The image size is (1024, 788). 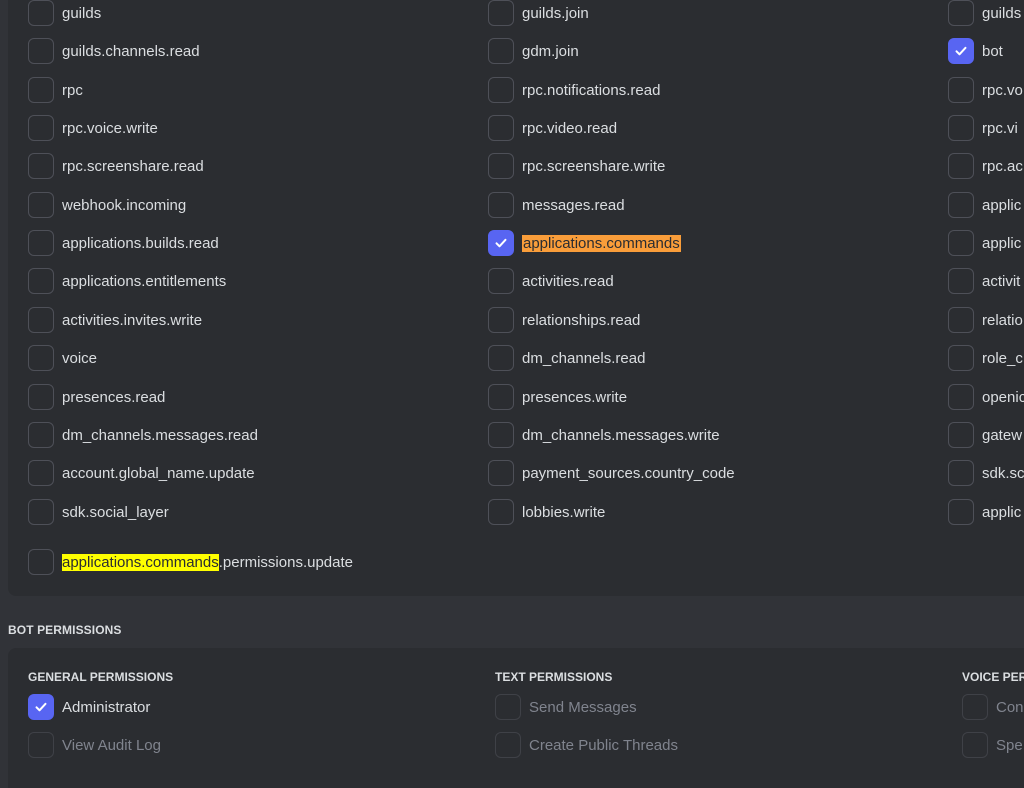 What do you see at coordinates (115, 320) in the screenshot?
I see `scope-activities-invites-write: activities.invites.write` at bounding box center [115, 320].